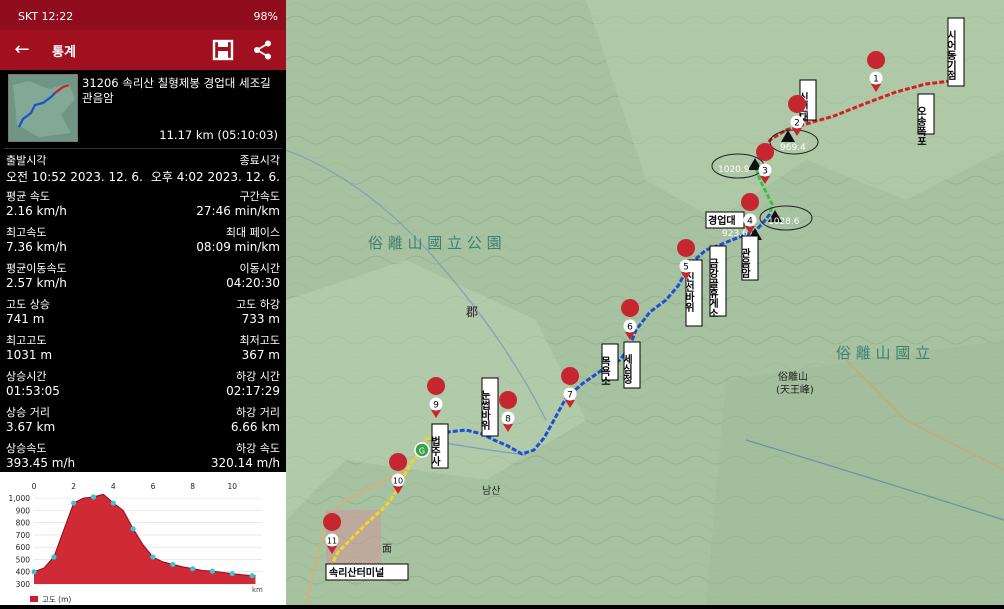  I want to click on svg-text: 법주사, so click(435, 451).